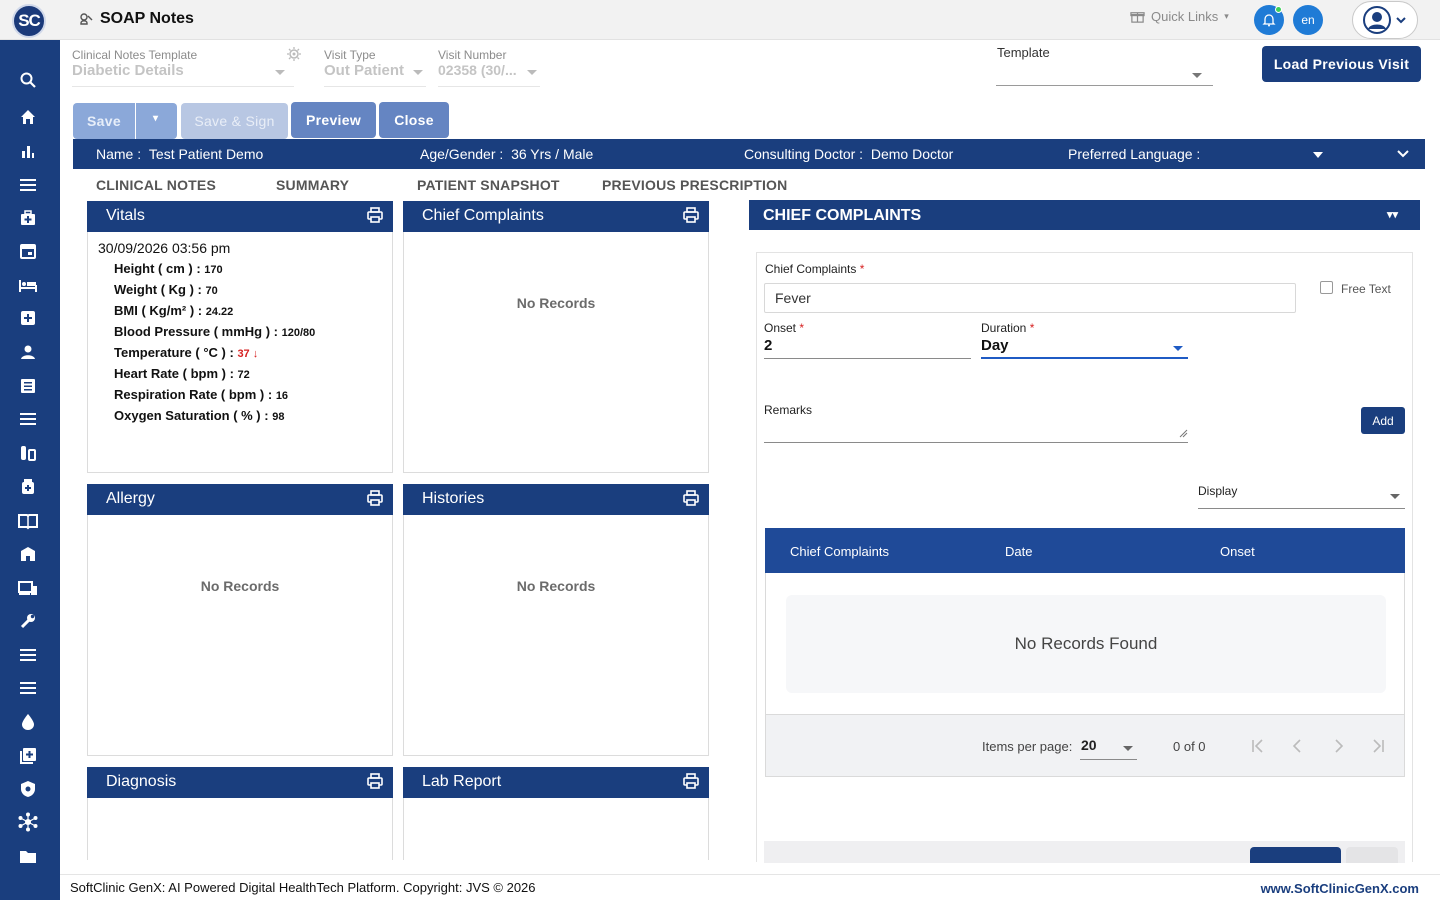 Image resolution: width=1440 pixels, height=900 pixels. What do you see at coordinates (130, 498) in the screenshot?
I see `allergy-title: Allergy` at bounding box center [130, 498].